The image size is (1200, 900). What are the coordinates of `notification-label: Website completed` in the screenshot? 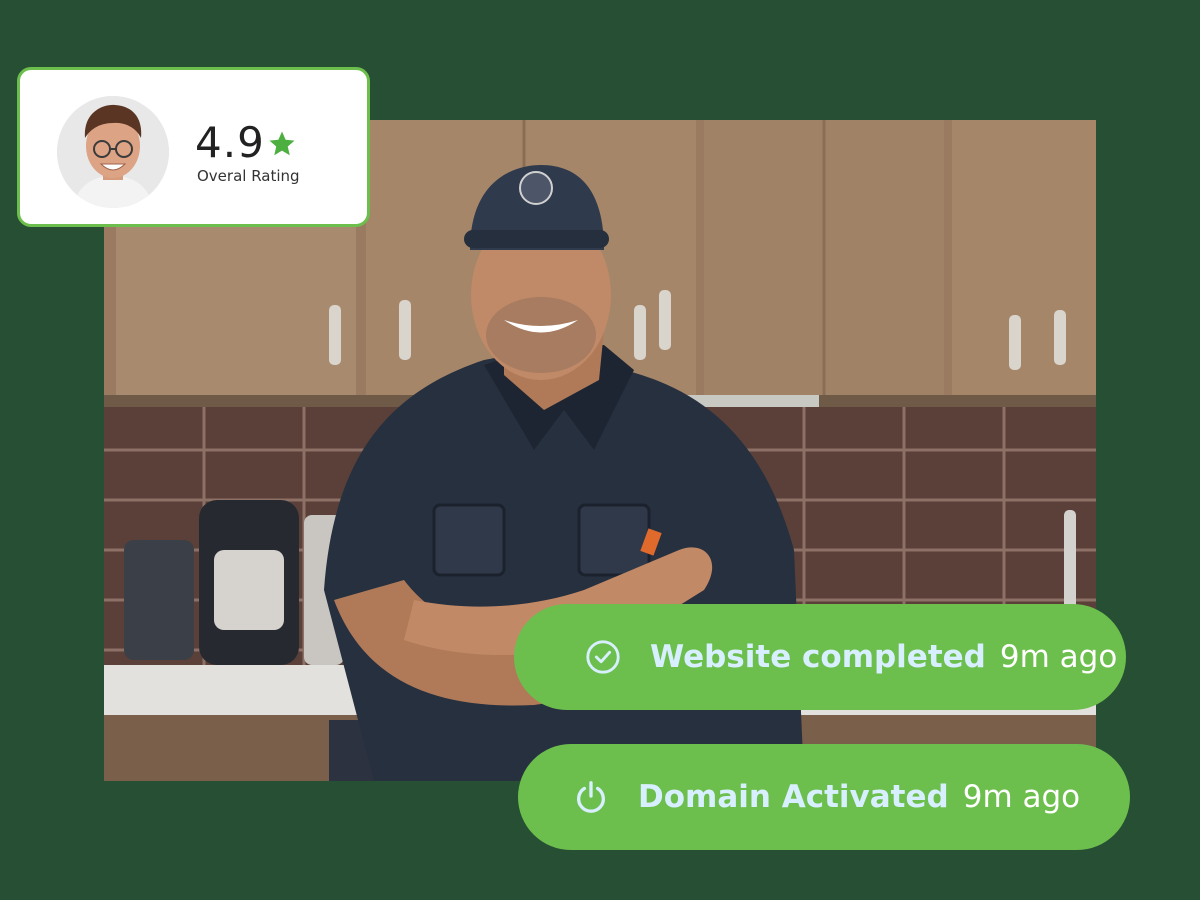 It's located at (818, 657).